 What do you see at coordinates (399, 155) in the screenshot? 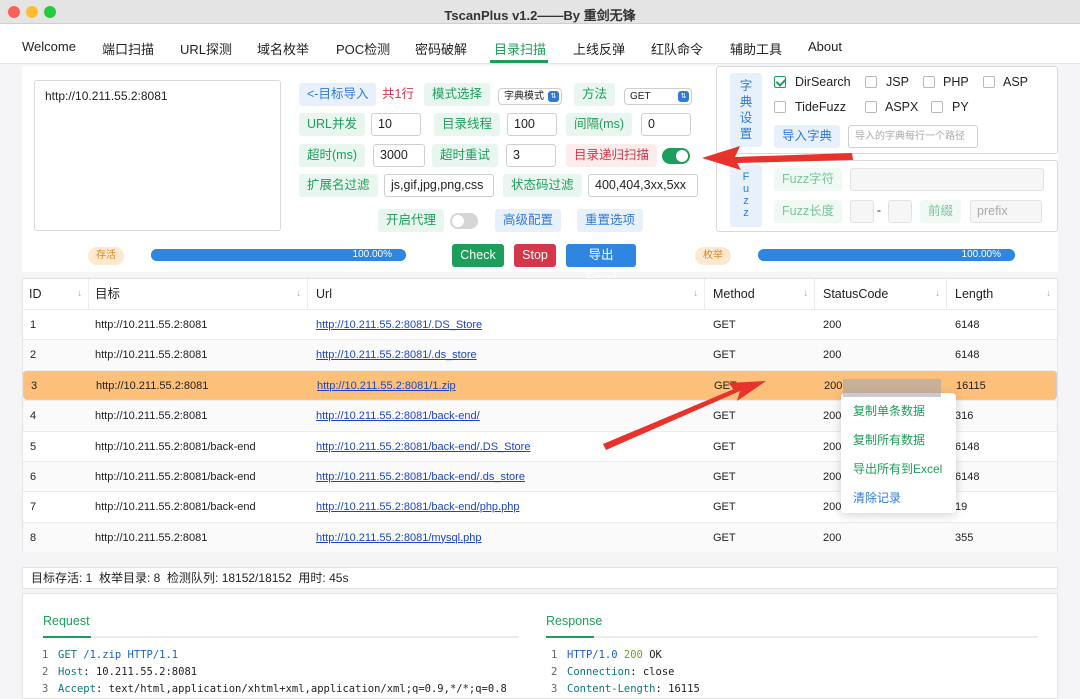
I see `timeout-input: 3000` at bounding box center [399, 155].